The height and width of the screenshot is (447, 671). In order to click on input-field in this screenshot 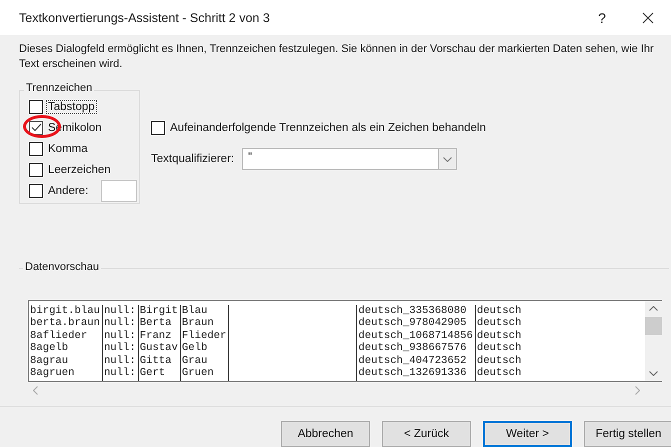, I will do `click(119, 191)`.